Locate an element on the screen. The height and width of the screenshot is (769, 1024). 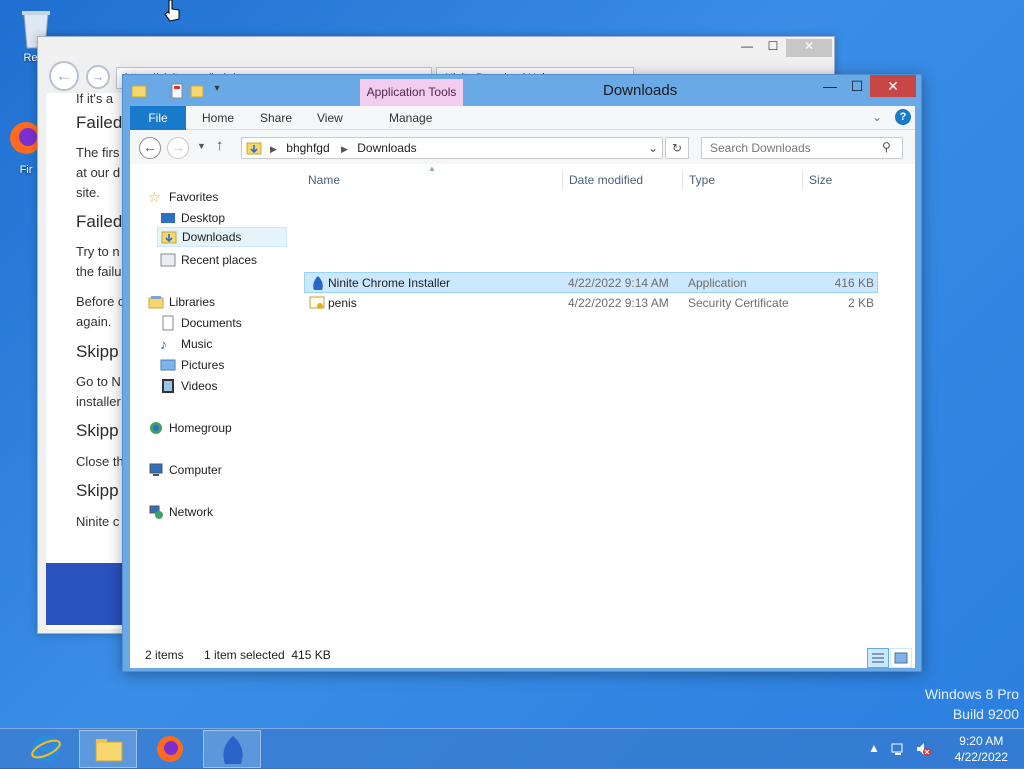
status-bar: 2 items 1 item selected 415 KB is located at coordinates (522, 655).